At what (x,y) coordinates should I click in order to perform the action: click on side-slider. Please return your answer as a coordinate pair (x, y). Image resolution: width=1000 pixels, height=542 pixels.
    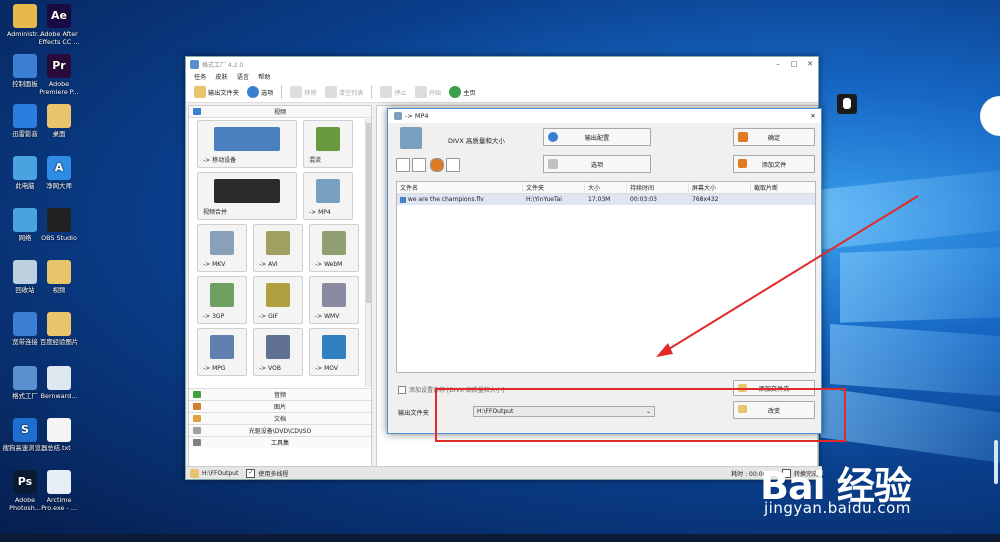
    Looking at the image, I should click on (996, 462).